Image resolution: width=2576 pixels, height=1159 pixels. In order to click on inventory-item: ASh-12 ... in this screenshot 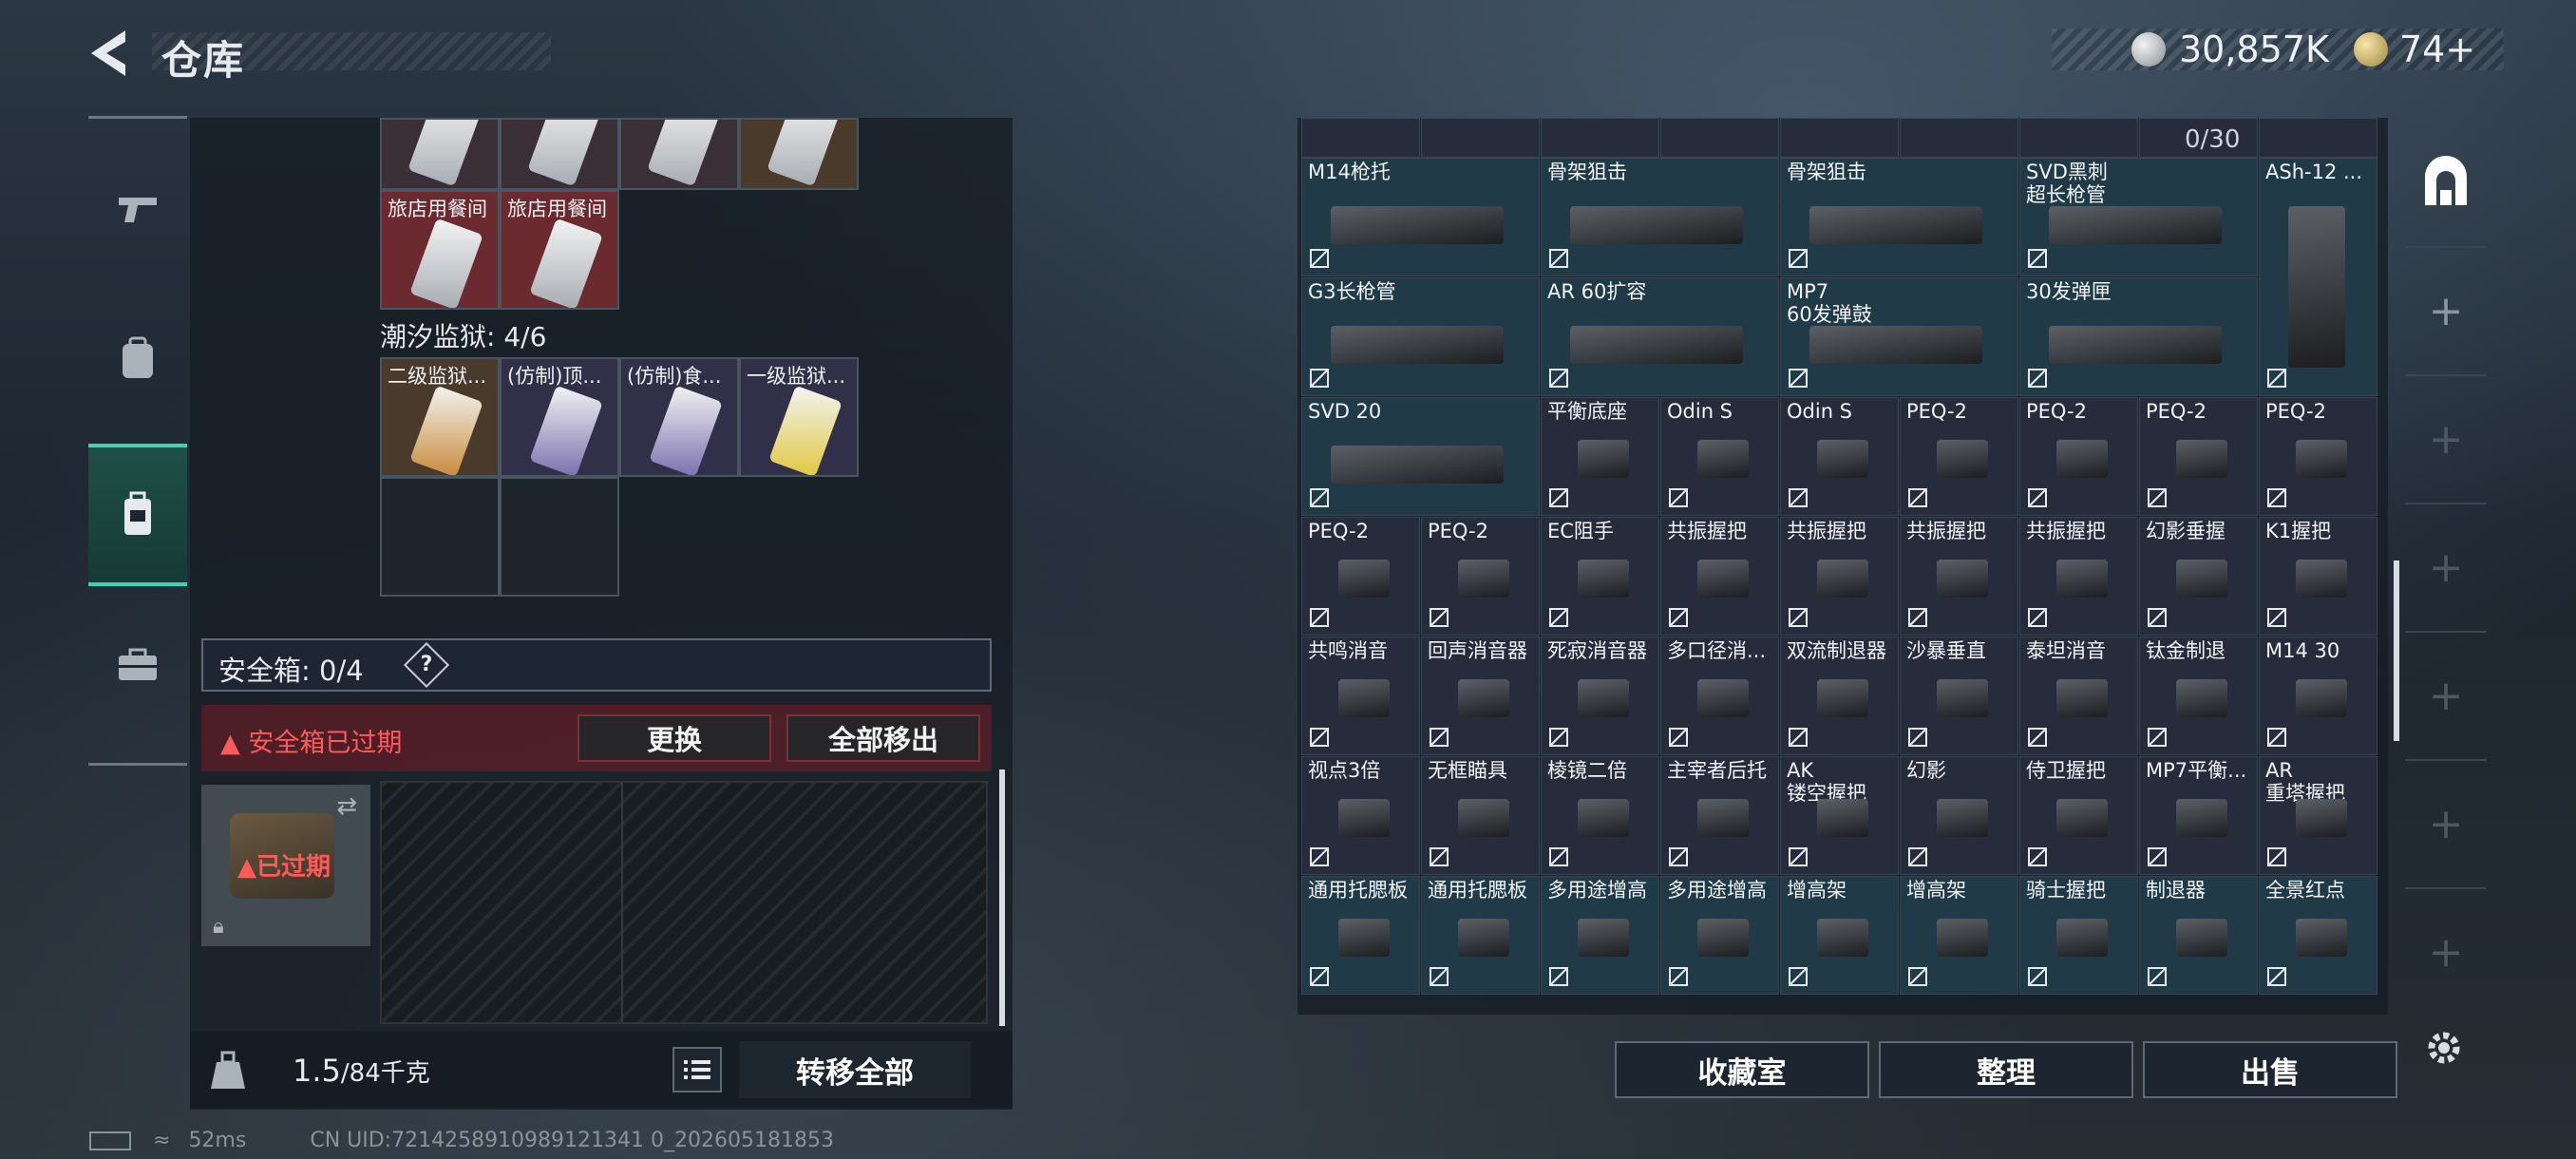, I will do `click(2318, 277)`.